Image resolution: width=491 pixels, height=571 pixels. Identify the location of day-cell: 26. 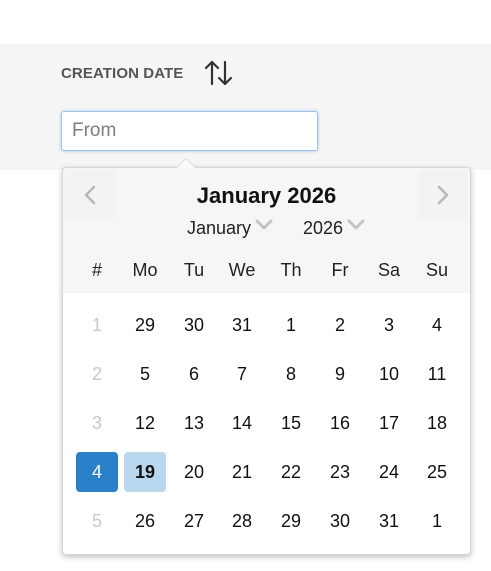
(145, 521).